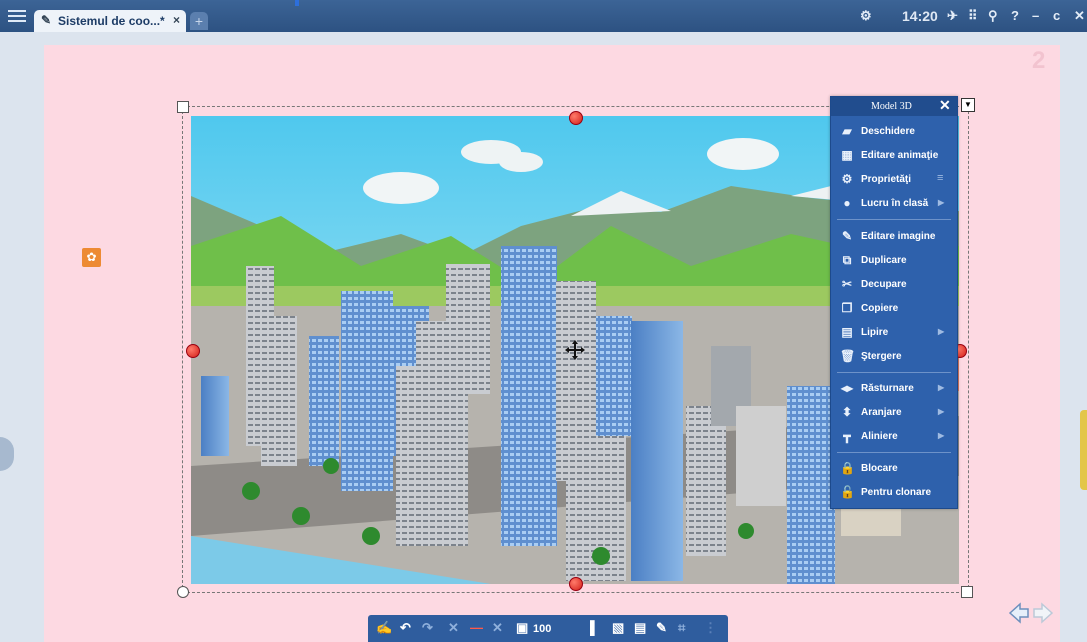  I want to click on screen-settings-icon: ⚙, so click(866, 16).